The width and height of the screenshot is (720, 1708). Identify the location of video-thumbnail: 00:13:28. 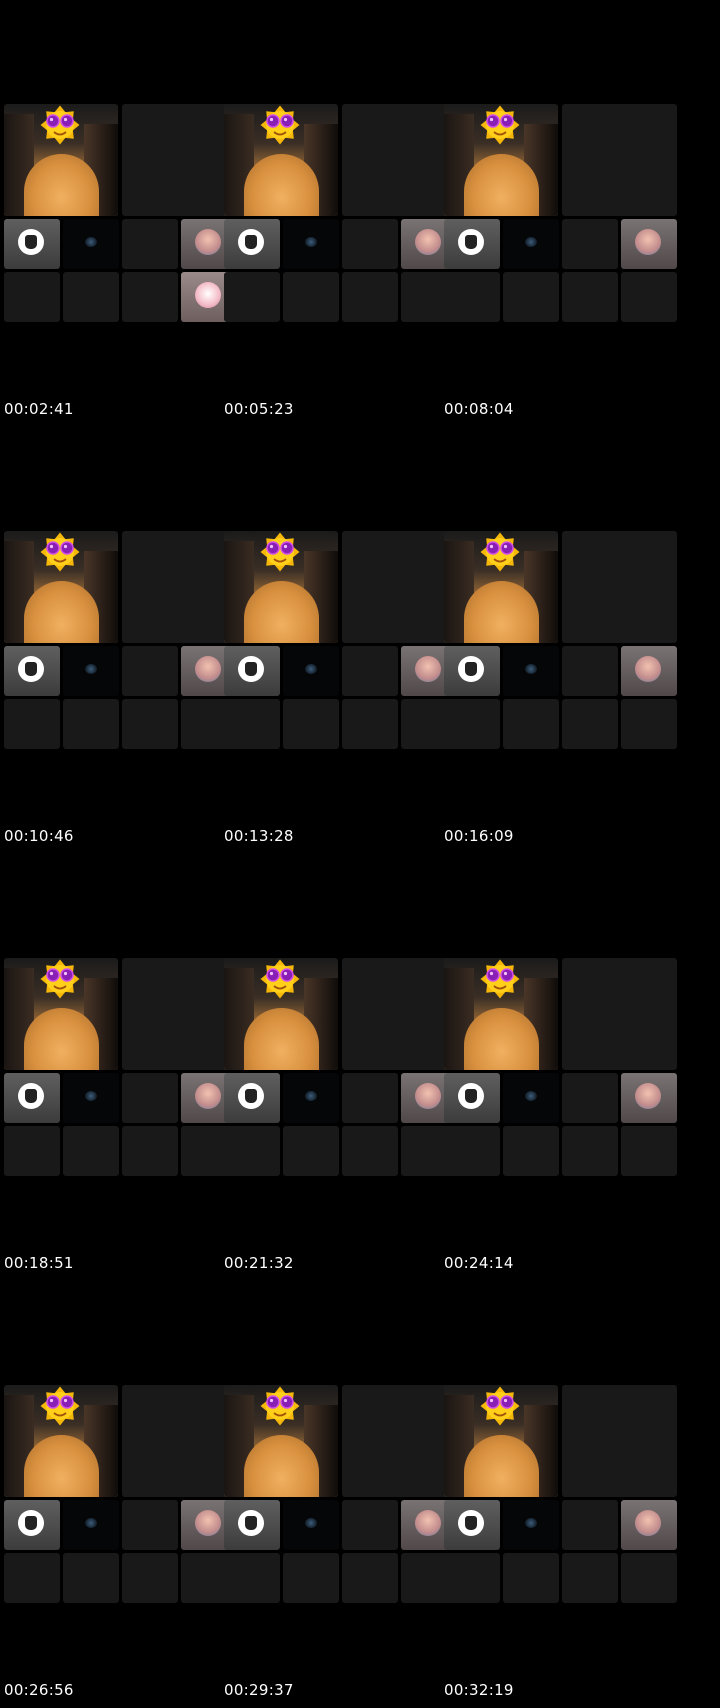
(338, 640).